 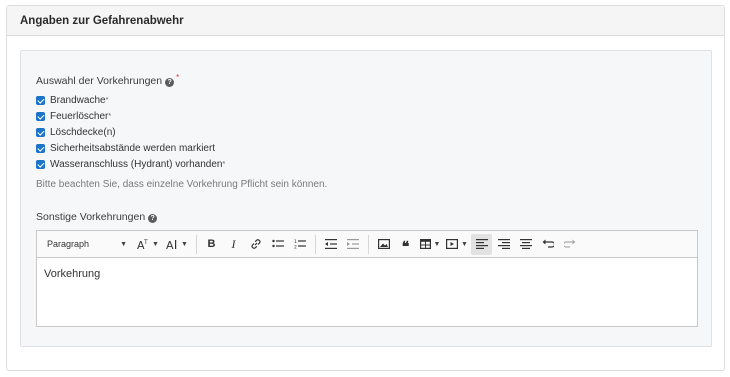 I want to click on svg-text: T, so click(x=145, y=242).